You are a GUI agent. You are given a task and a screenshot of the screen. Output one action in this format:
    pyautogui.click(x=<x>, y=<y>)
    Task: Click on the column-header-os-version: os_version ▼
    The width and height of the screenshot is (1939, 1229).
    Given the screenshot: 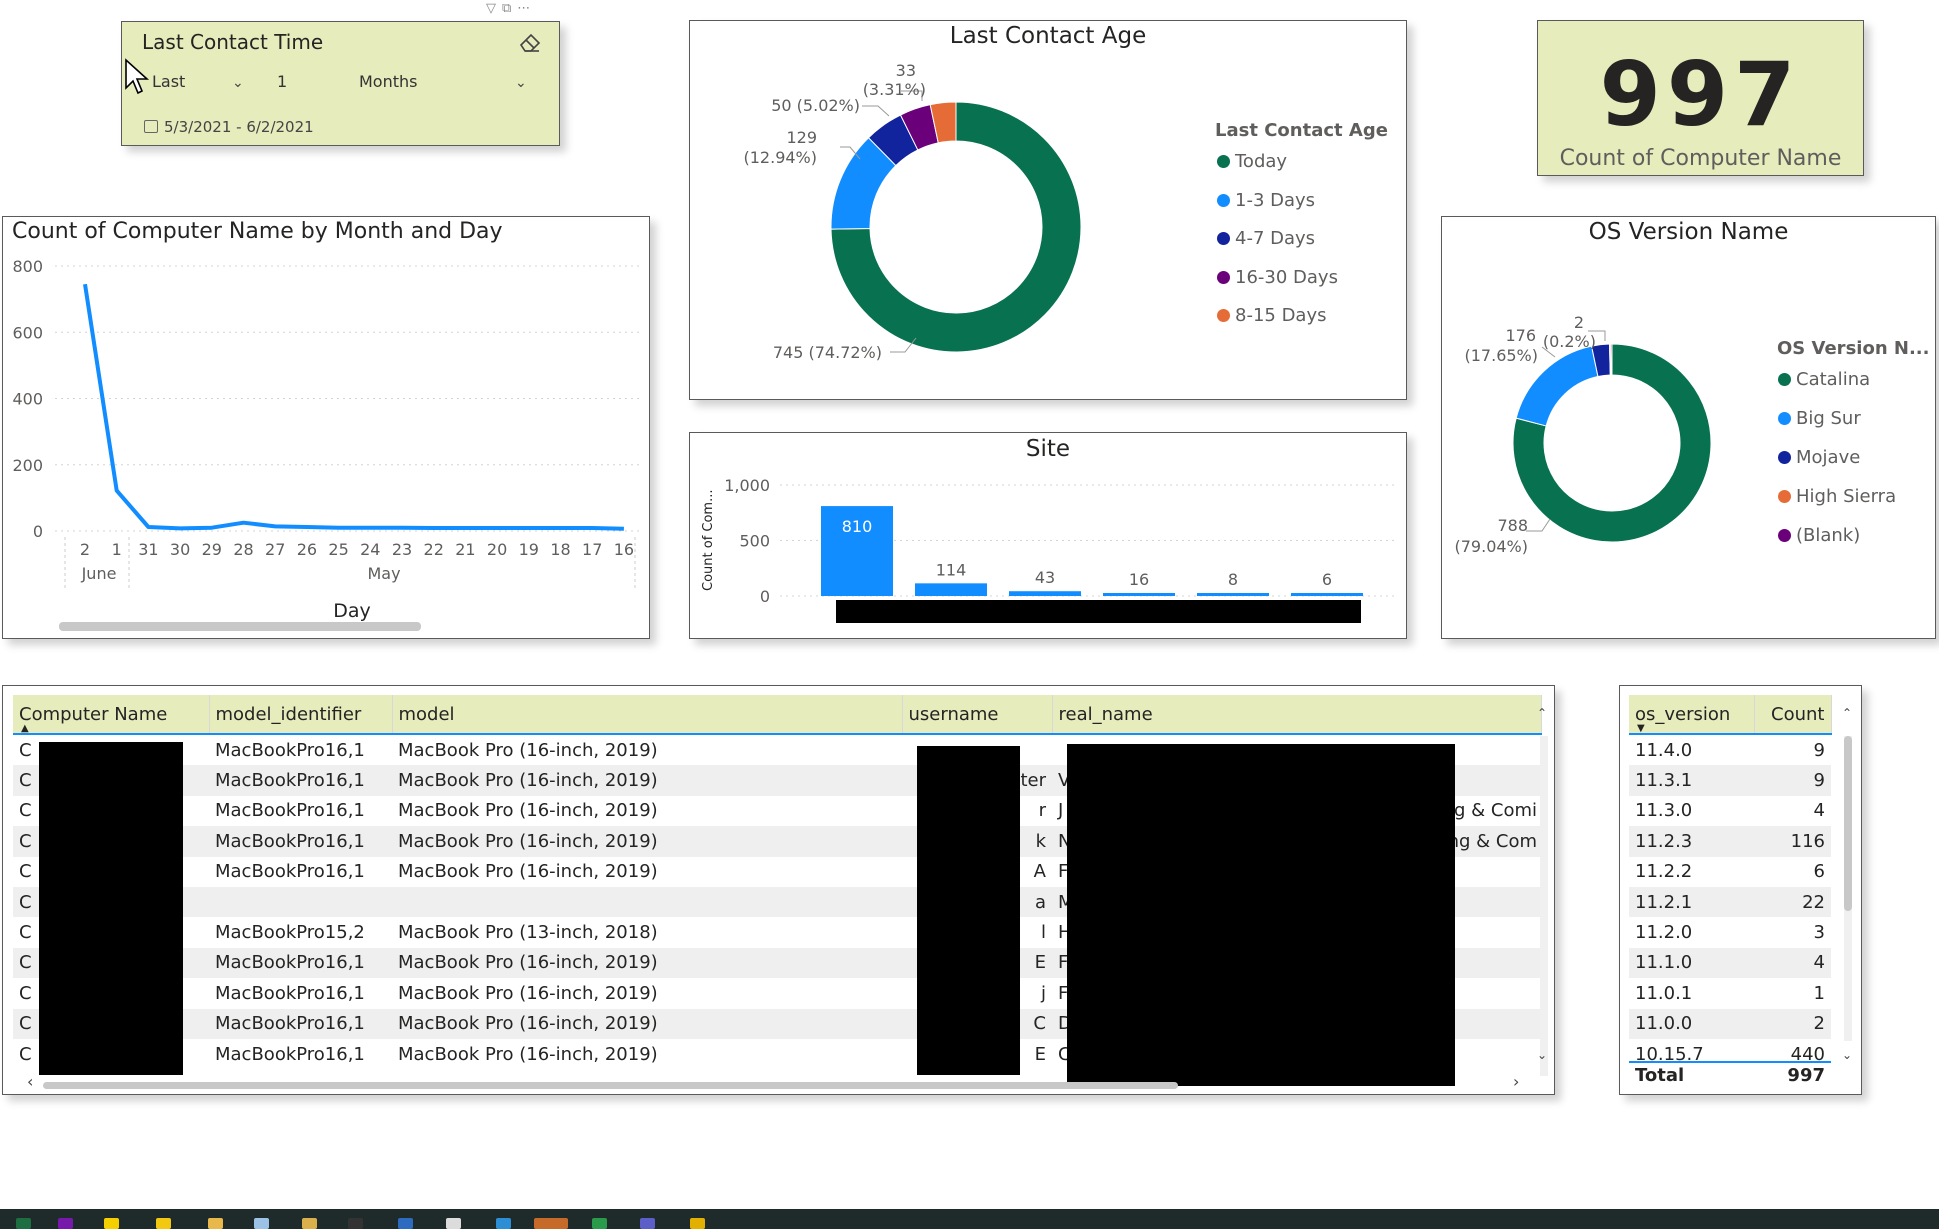 What is the action you would take?
    pyautogui.click(x=1692, y=715)
    